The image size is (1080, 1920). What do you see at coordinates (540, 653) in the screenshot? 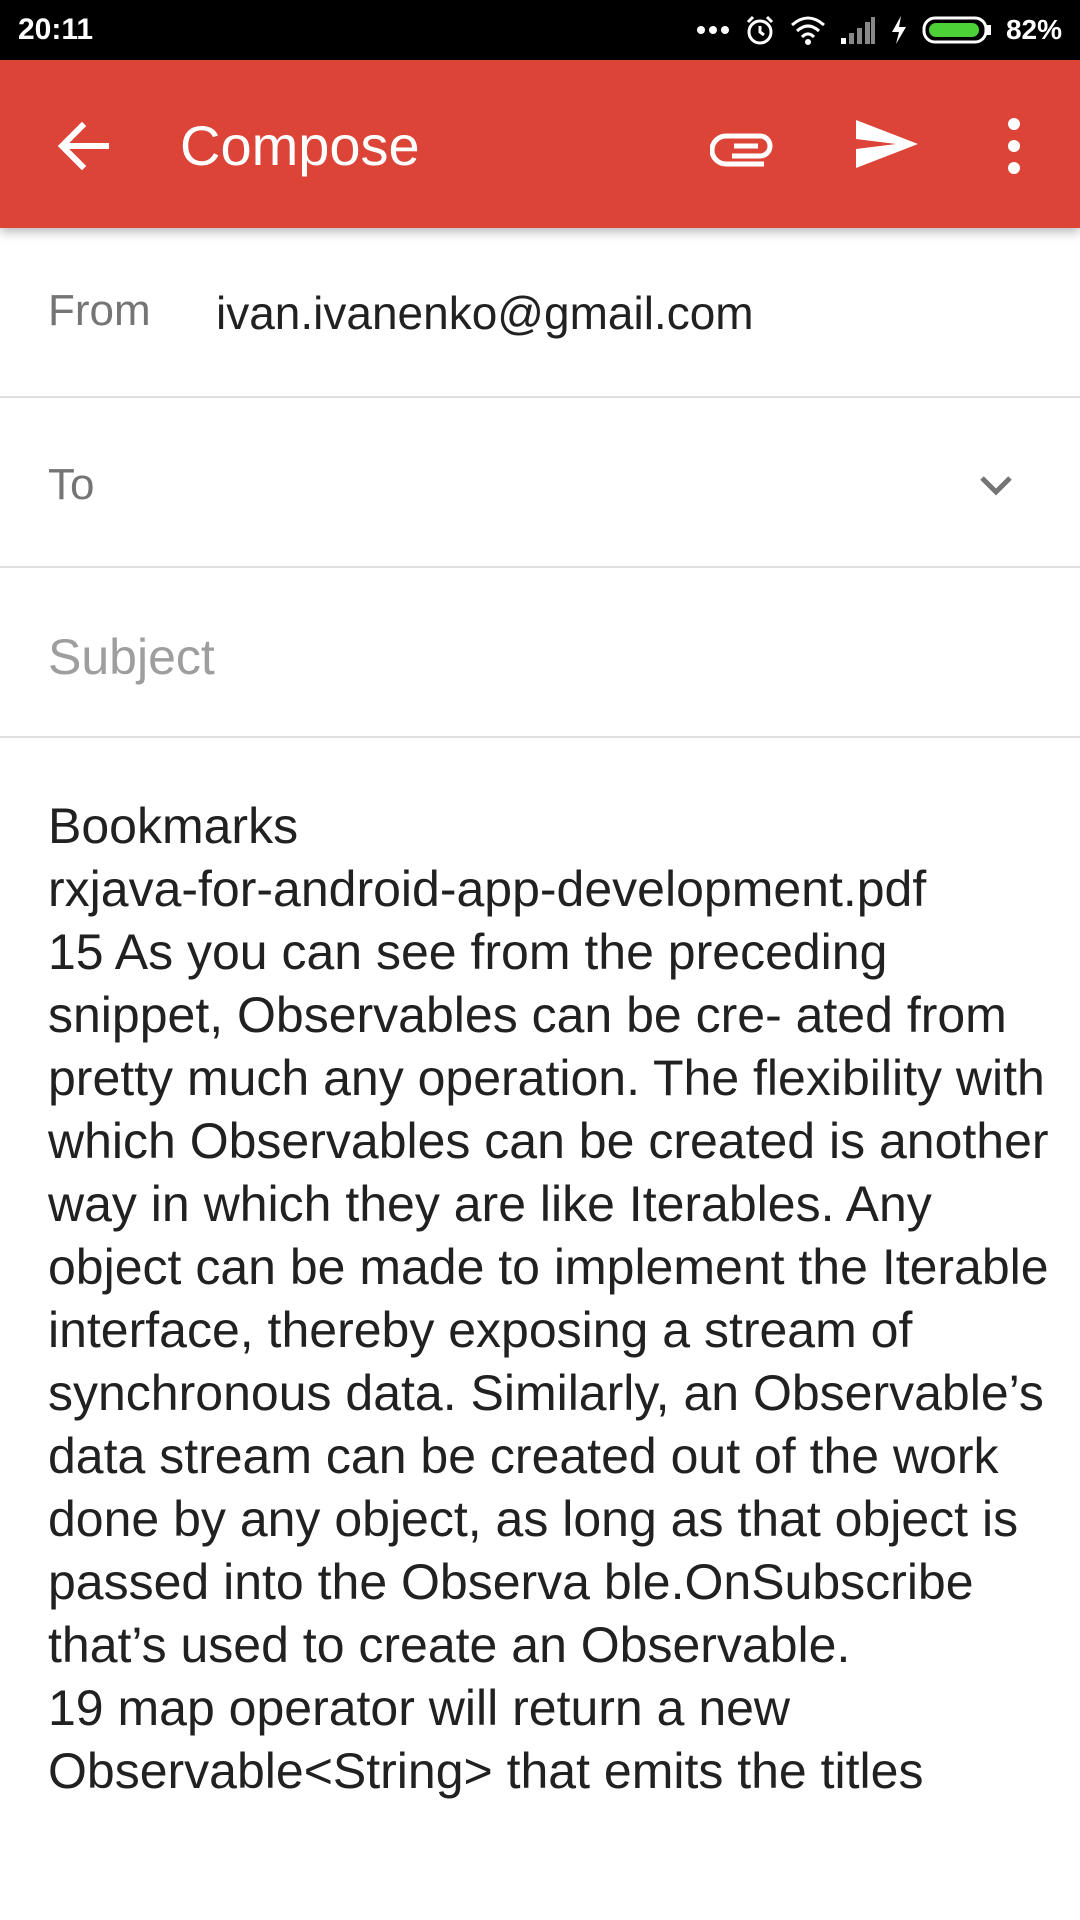
I see `subject-row: Subject` at bounding box center [540, 653].